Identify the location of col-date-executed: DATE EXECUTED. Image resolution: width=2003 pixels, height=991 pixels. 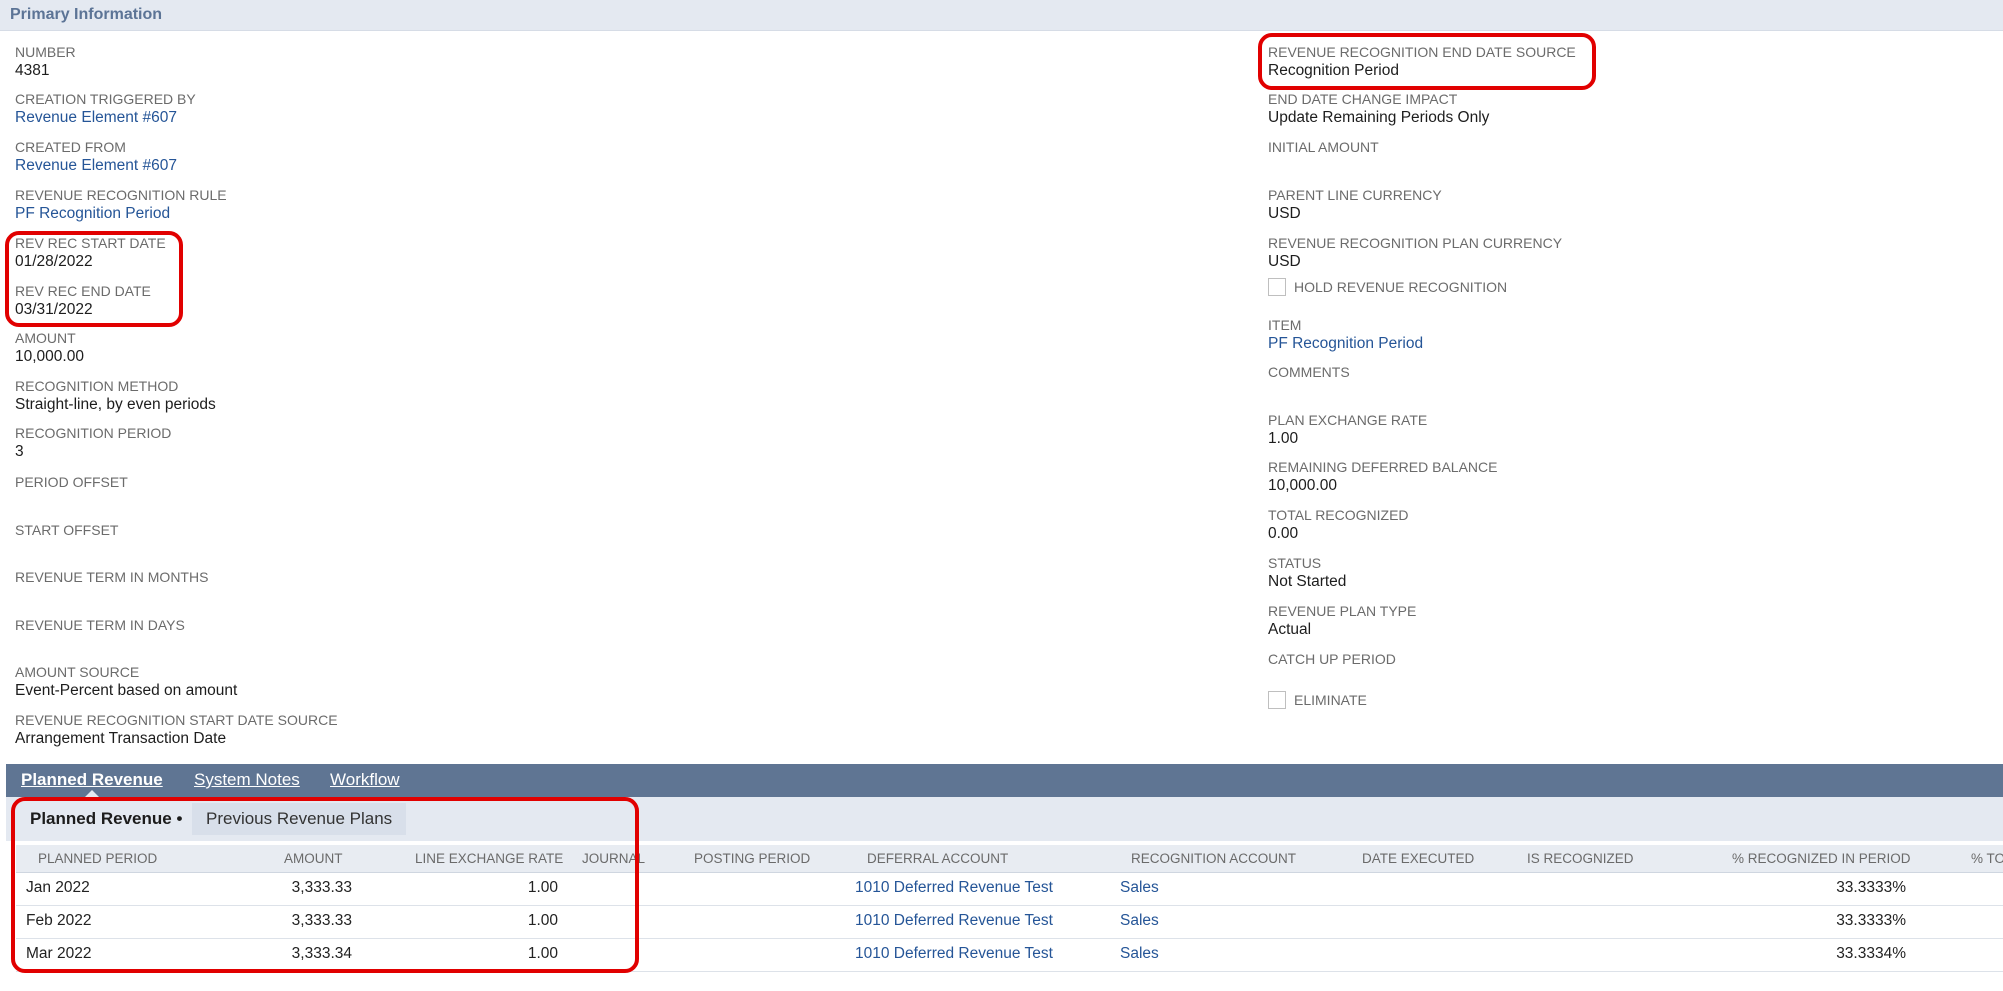
(1418, 858).